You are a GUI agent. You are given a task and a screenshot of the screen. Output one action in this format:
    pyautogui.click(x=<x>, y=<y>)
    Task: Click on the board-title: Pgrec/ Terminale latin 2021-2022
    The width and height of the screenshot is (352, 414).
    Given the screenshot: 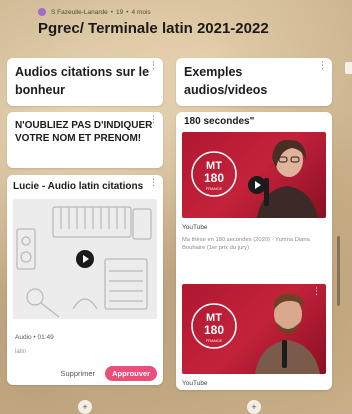 What is the action you would take?
    pyautogui.click(x=153, y=28)
    